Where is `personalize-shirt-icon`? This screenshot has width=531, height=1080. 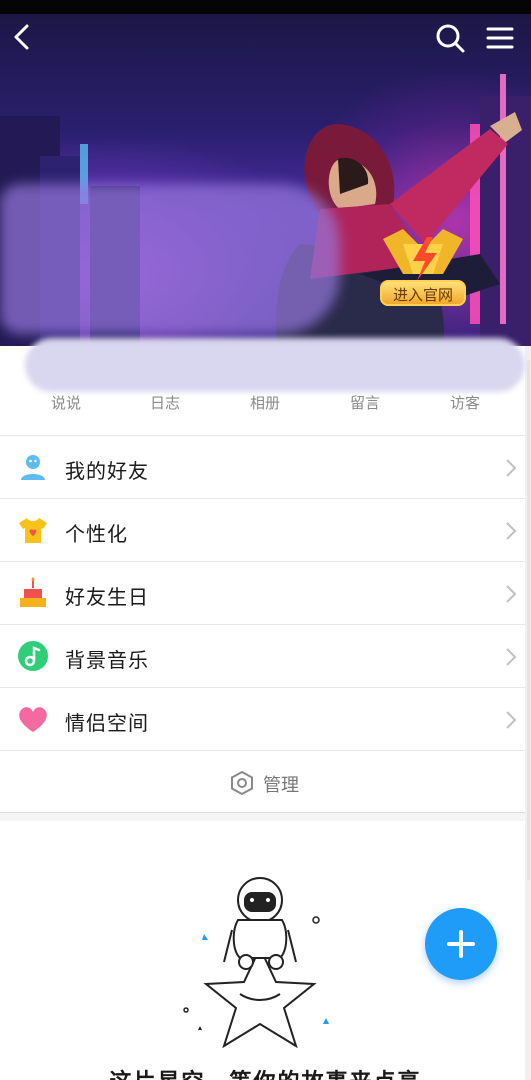
personalize-shirt-icon is located at coordinates (33, 530).